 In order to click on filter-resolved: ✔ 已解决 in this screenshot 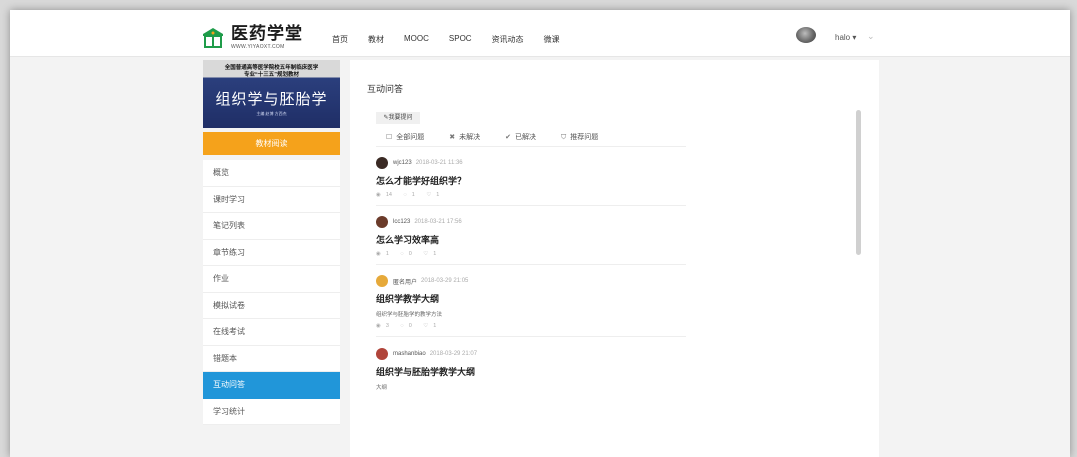, I will do `click(520, 137)`.